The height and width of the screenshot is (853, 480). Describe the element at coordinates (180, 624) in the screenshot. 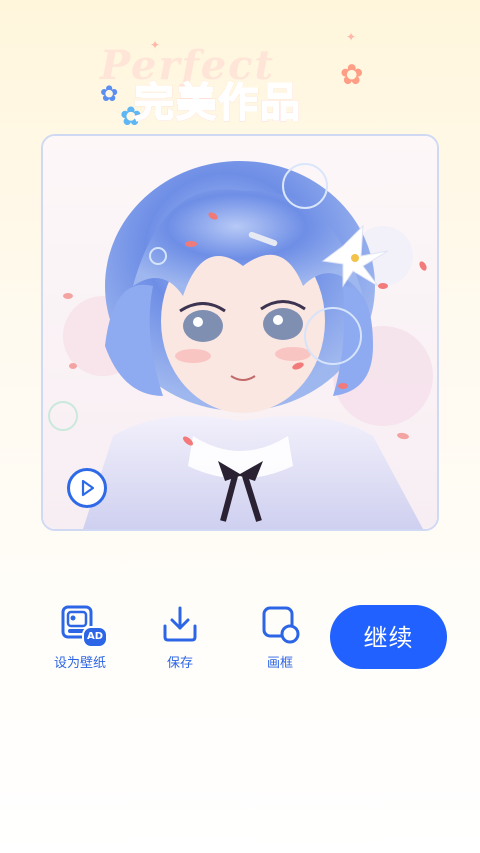

I see `download-icon` at that location.